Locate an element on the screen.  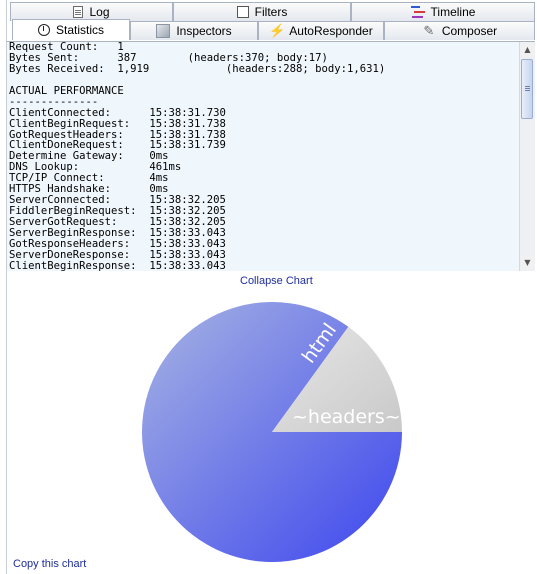
tab-inspectors: Inspectors is located at coordinates (194, 30).